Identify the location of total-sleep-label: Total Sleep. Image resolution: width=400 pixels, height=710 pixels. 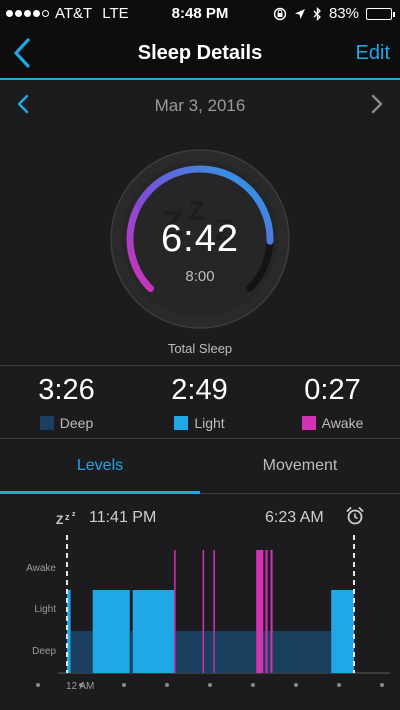
(200, 348).